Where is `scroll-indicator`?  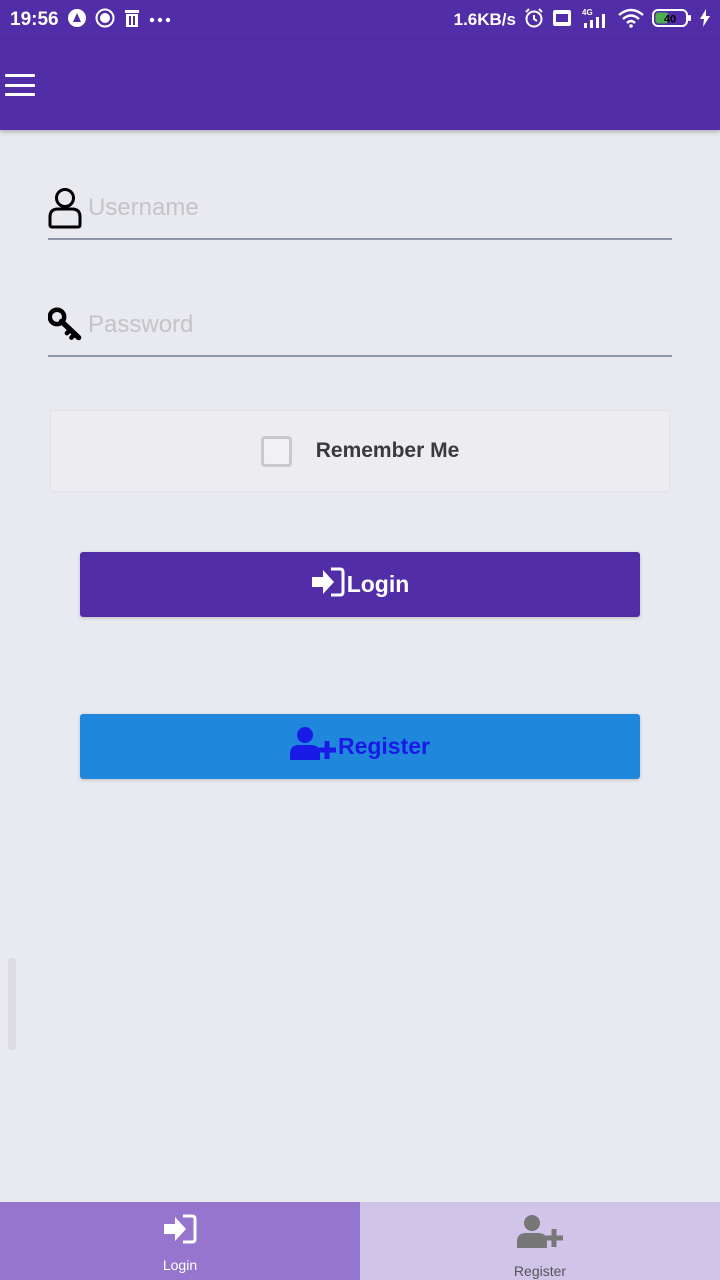
scroll-indicator is located at coordinates (12, 1004).